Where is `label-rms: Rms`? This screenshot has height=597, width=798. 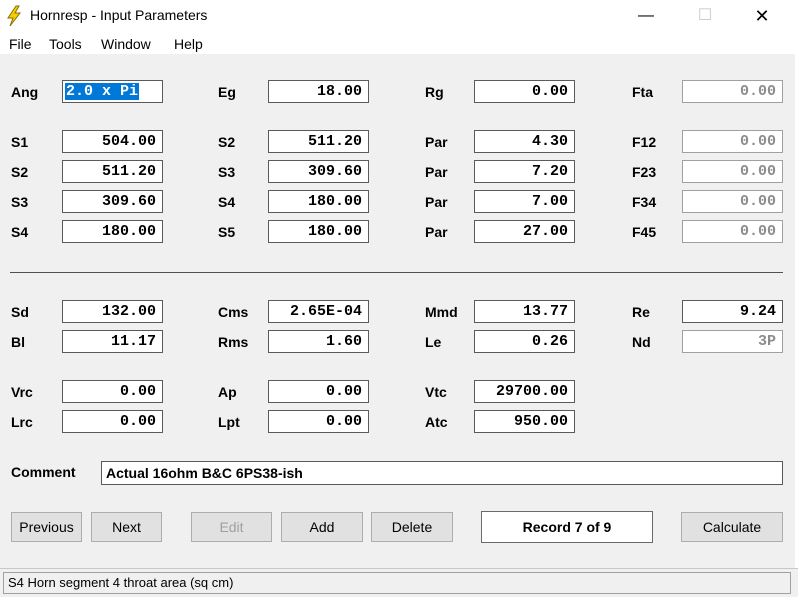 label-rms: Rms is located at coordinates (233, 342).